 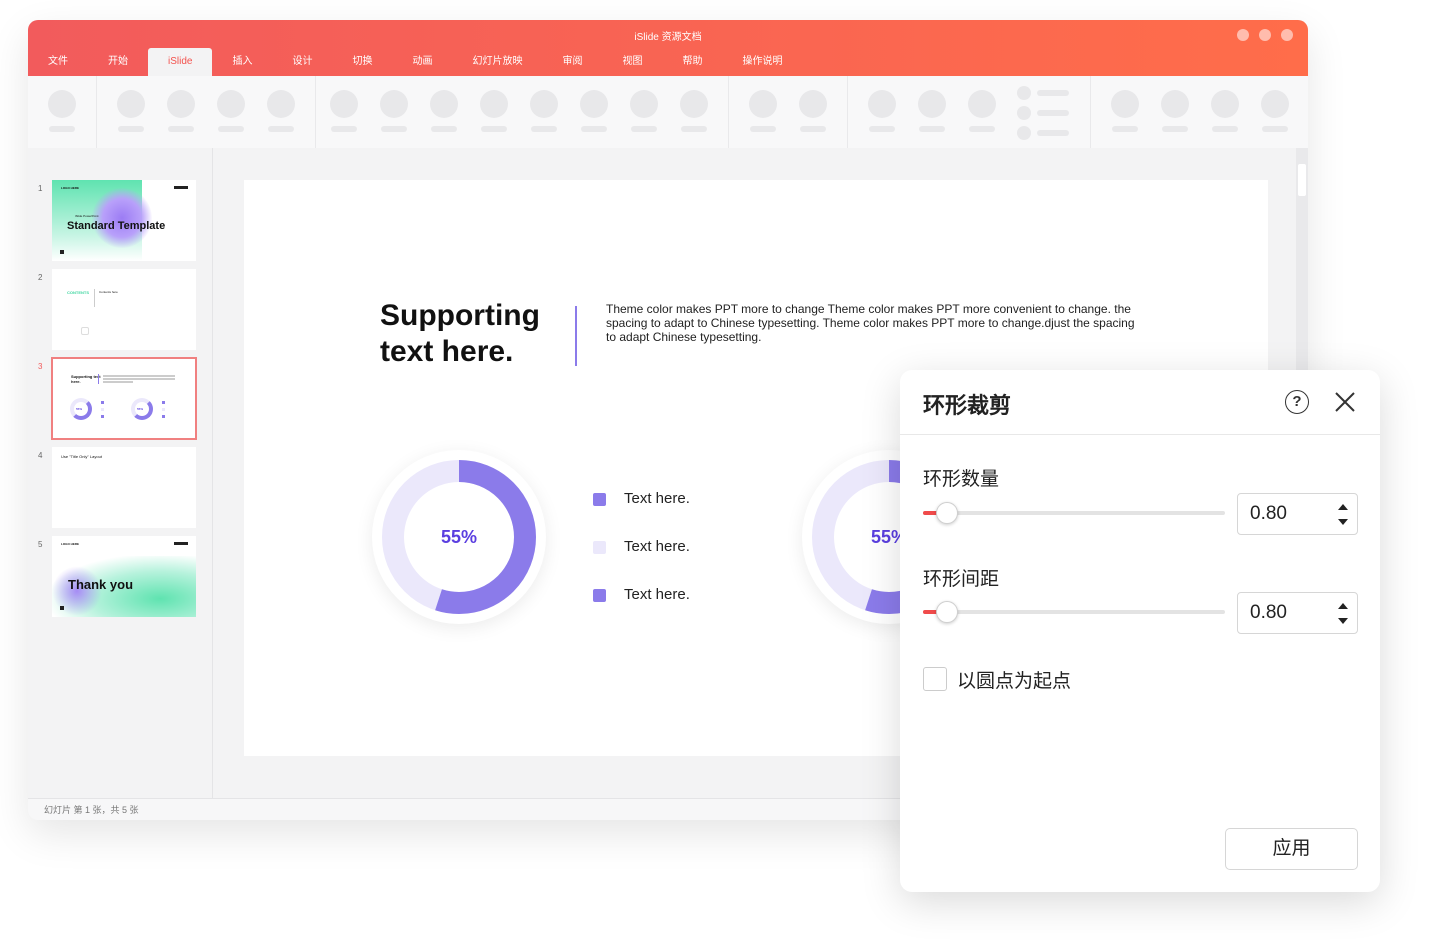 What do you see at coordinates (79, 409) in the screenshot?
I see `thumbnail-donut-label: 55%` at bounding box center [79, 409].